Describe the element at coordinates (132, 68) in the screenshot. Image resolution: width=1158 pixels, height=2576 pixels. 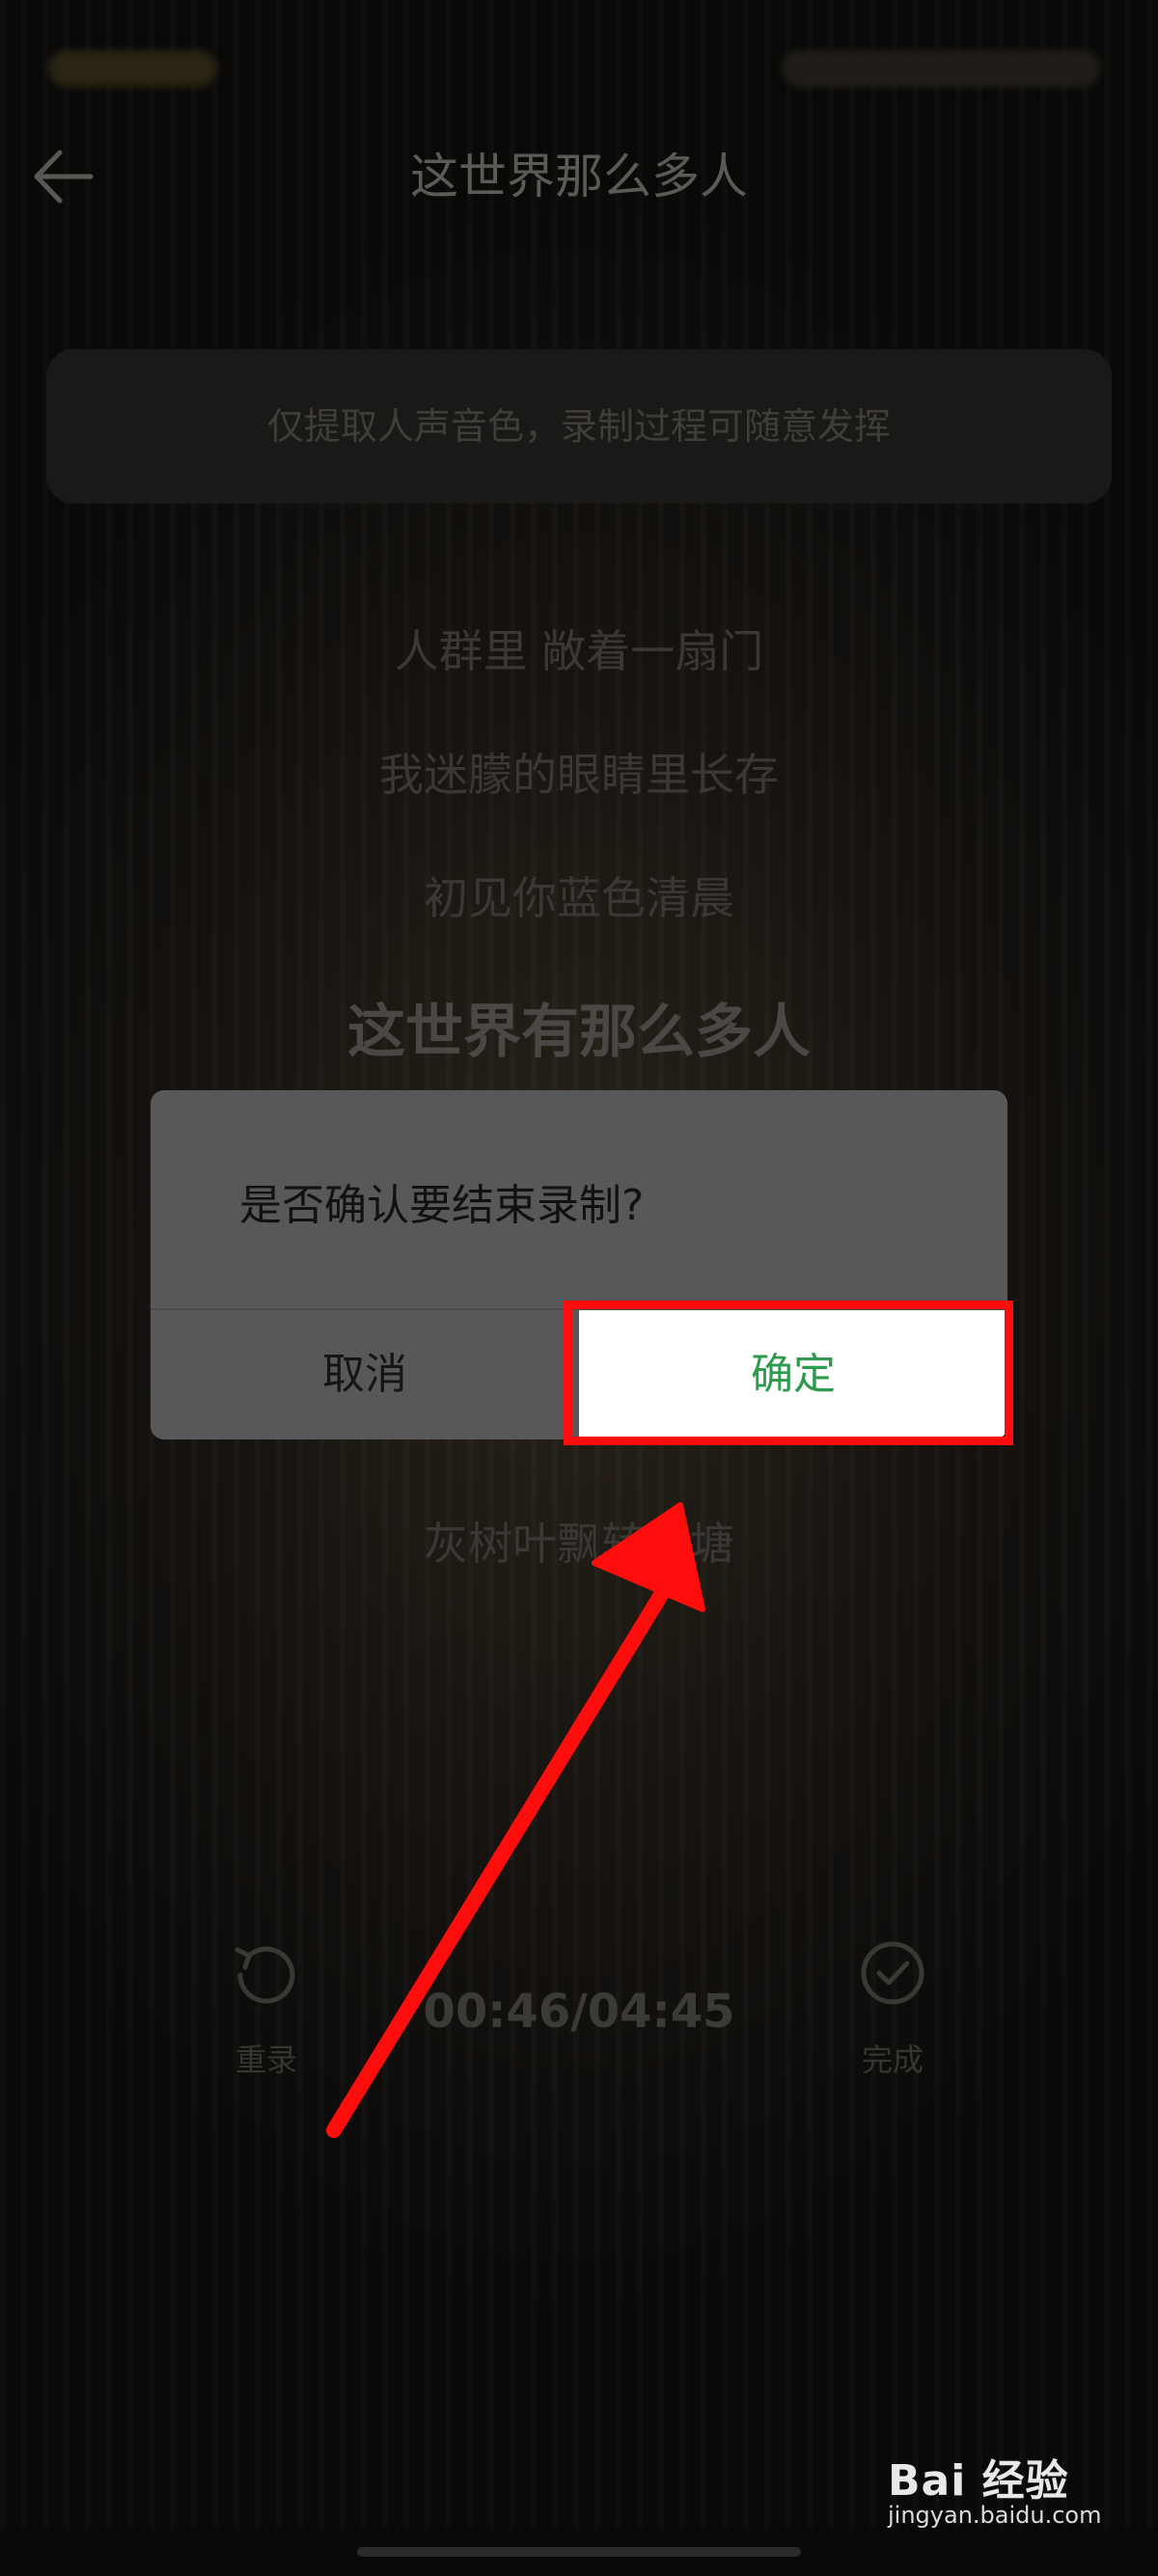
I see `status-bar-left-blurred` at that location.